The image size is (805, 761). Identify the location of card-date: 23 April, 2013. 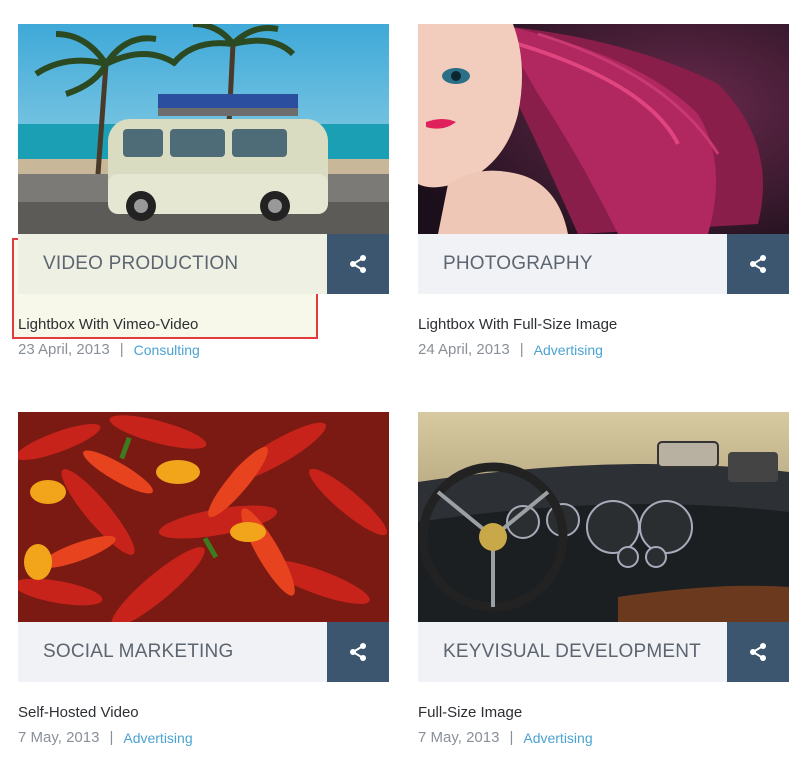
(64, 349).